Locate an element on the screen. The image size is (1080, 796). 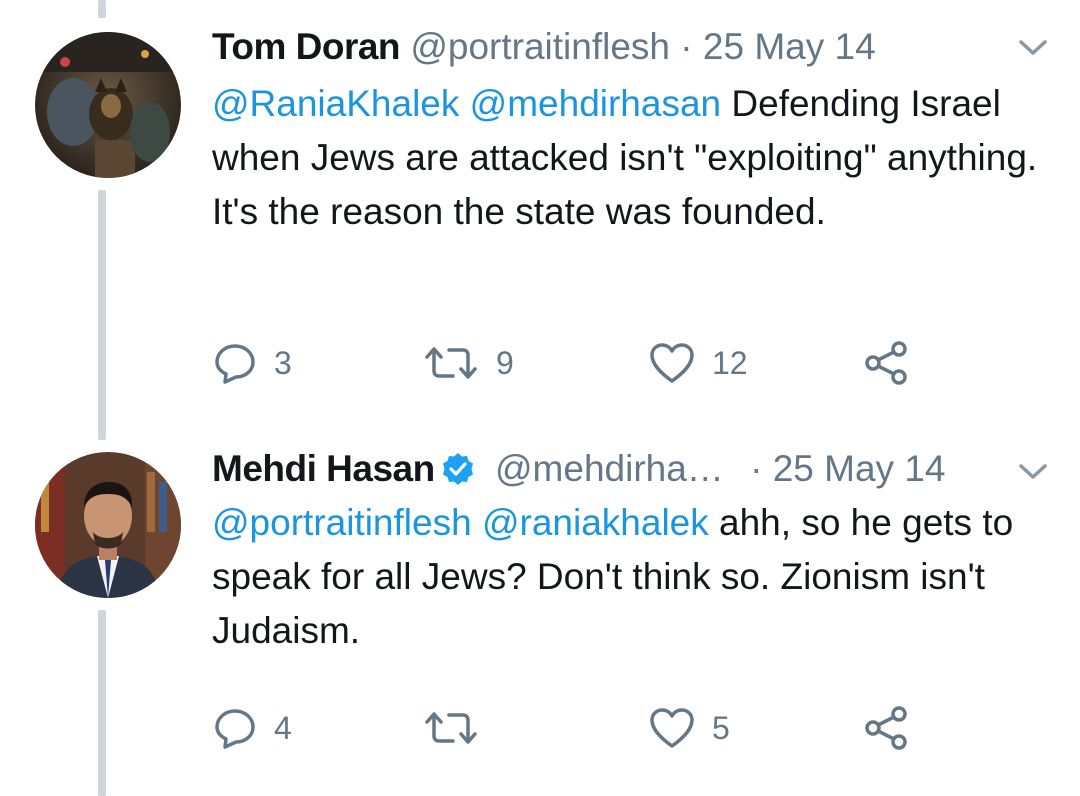
reply-count: 3 is located at coordinates (283, 362).